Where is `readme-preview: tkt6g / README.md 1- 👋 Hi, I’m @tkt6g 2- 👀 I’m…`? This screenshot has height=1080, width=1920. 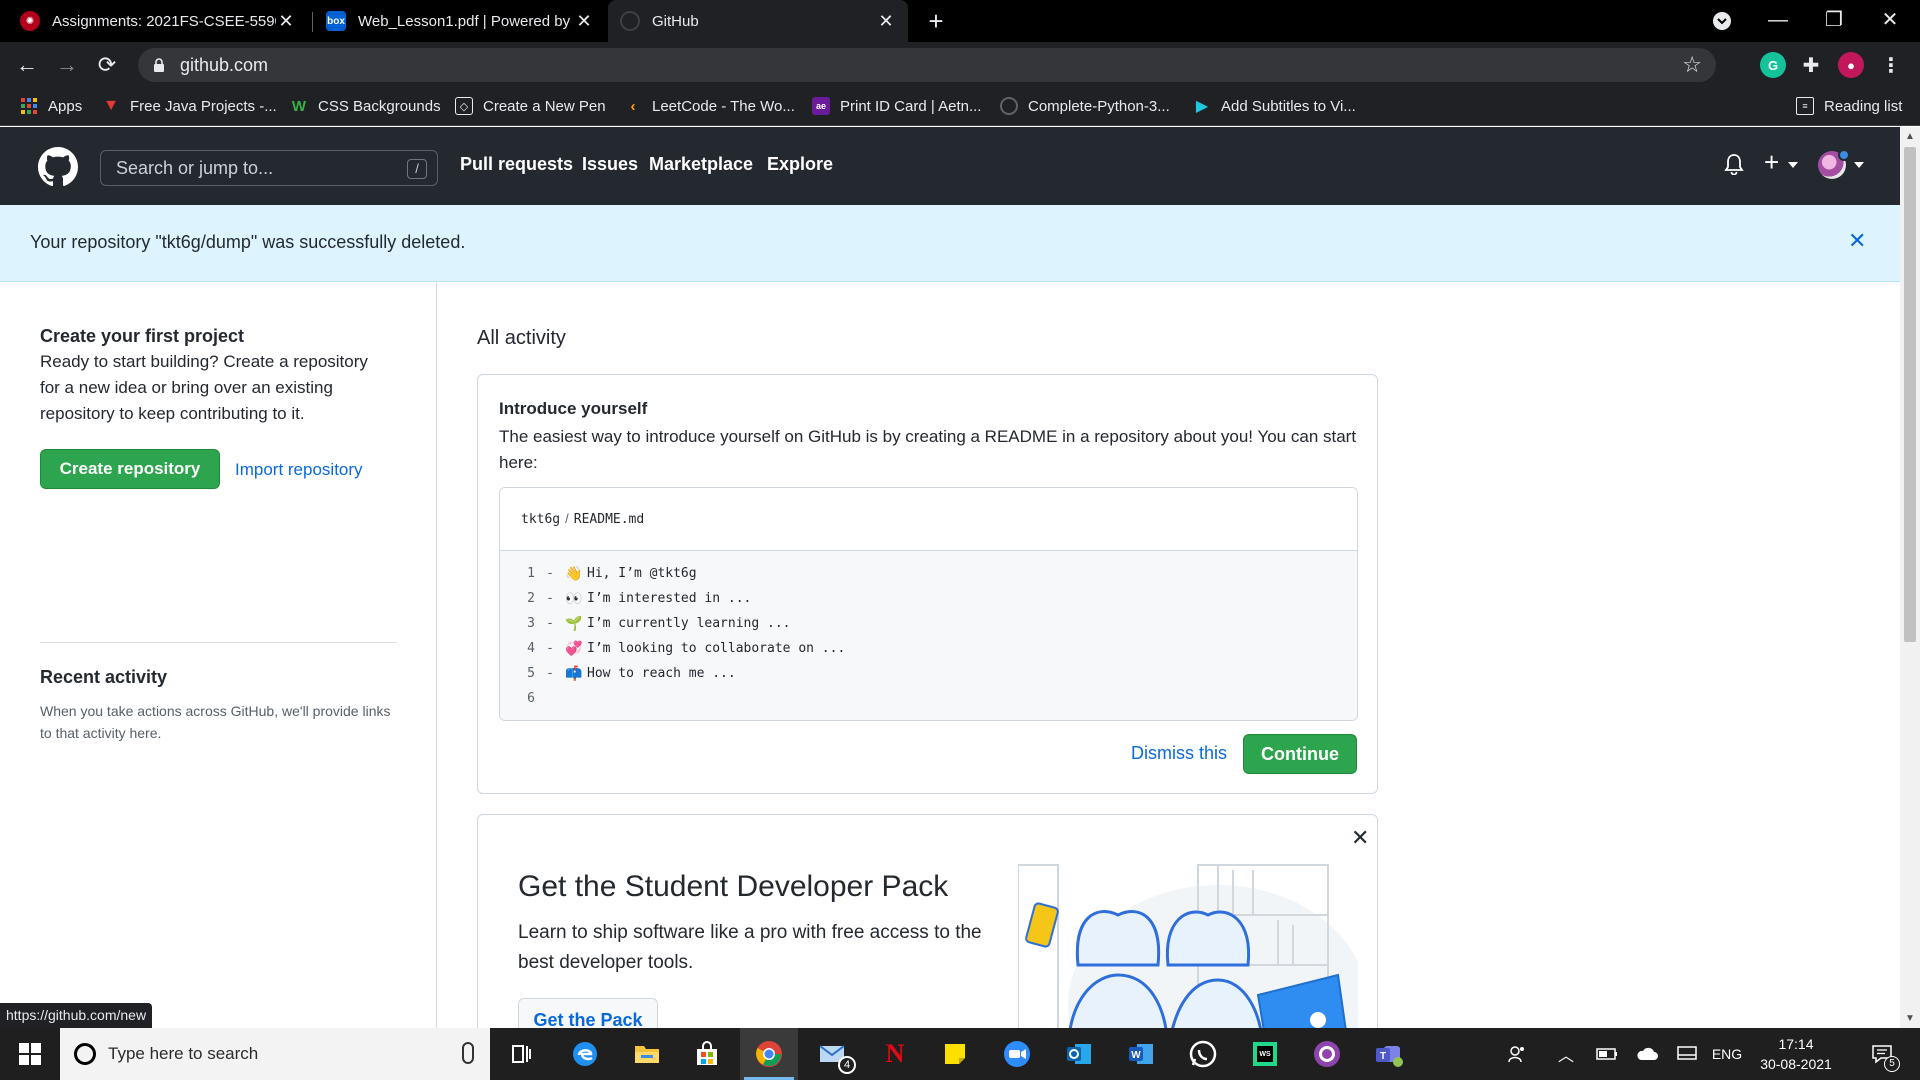 readme-preview: tkt6g / README.md 1- 👋 Hi, I’m @tkt6g 2- 👀 I’m… is located at coordinates (928, 604).